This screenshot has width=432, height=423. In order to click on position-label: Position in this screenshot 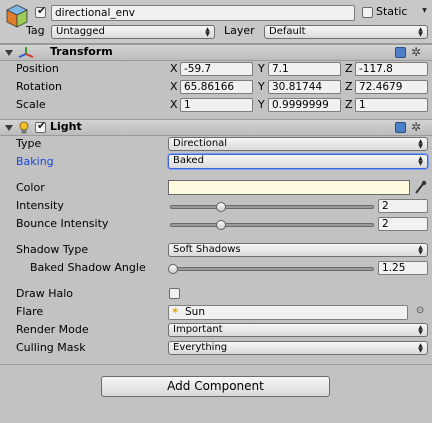, I will do `click(37, 68)`.